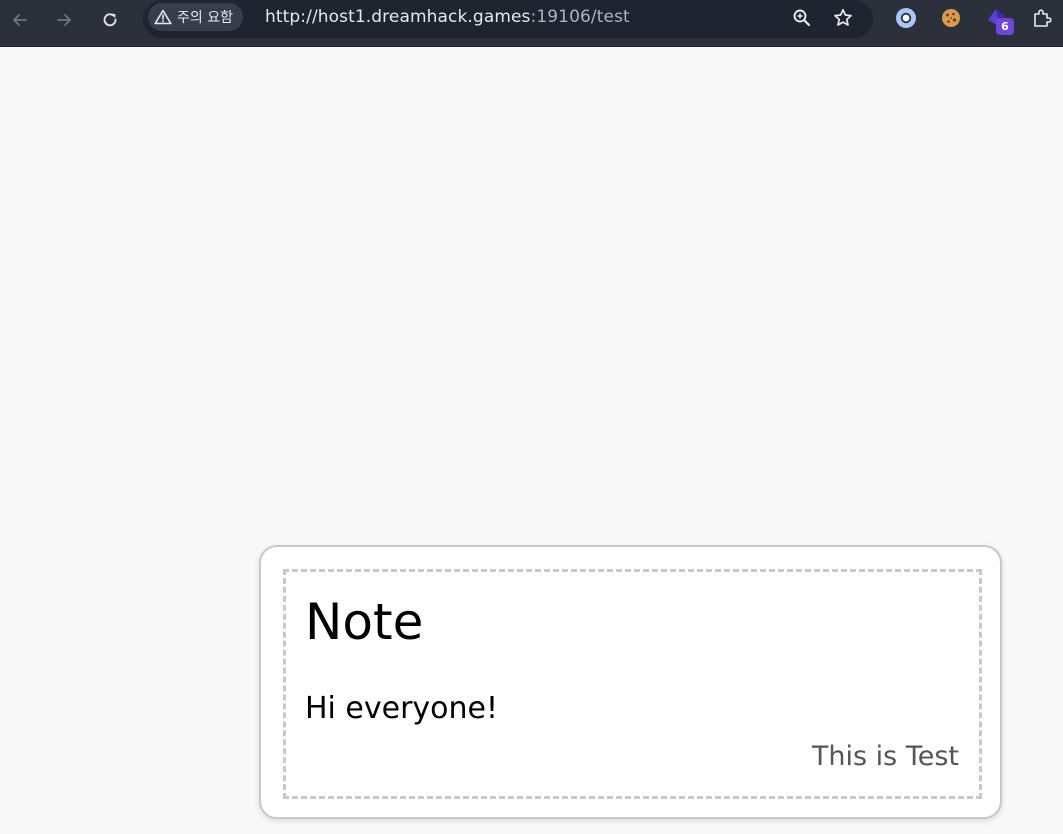 This screenshot has width=1063, height=834. I want to click on note-title: Note, so click(364, 622).